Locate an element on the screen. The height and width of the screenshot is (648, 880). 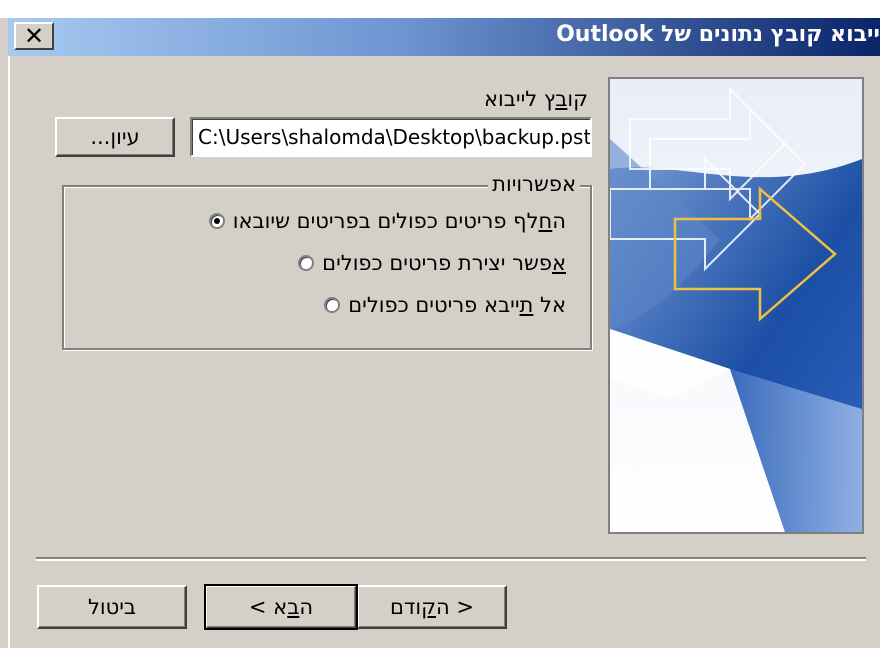
file-label-hotkey: ב is located at coordinates (561, 99).